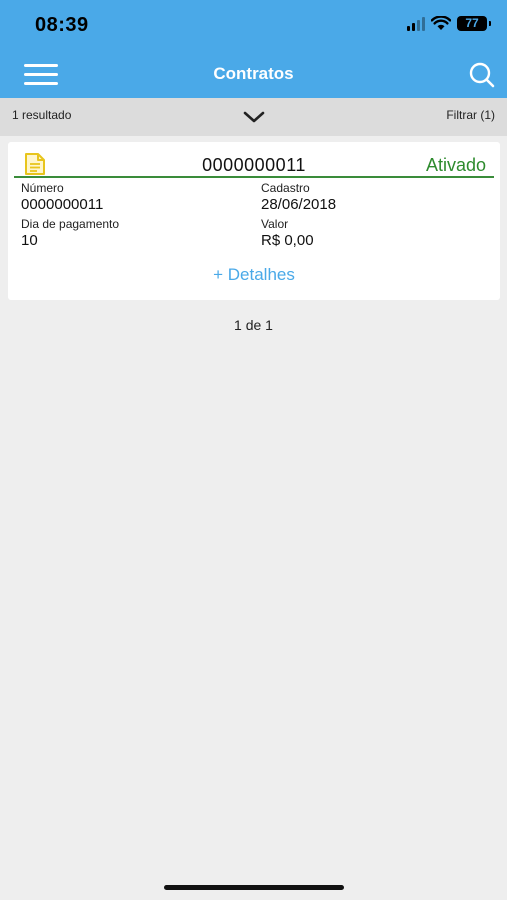 The image size is (507, 900). I want to click on chevron-down-icon, so click(254, 116).